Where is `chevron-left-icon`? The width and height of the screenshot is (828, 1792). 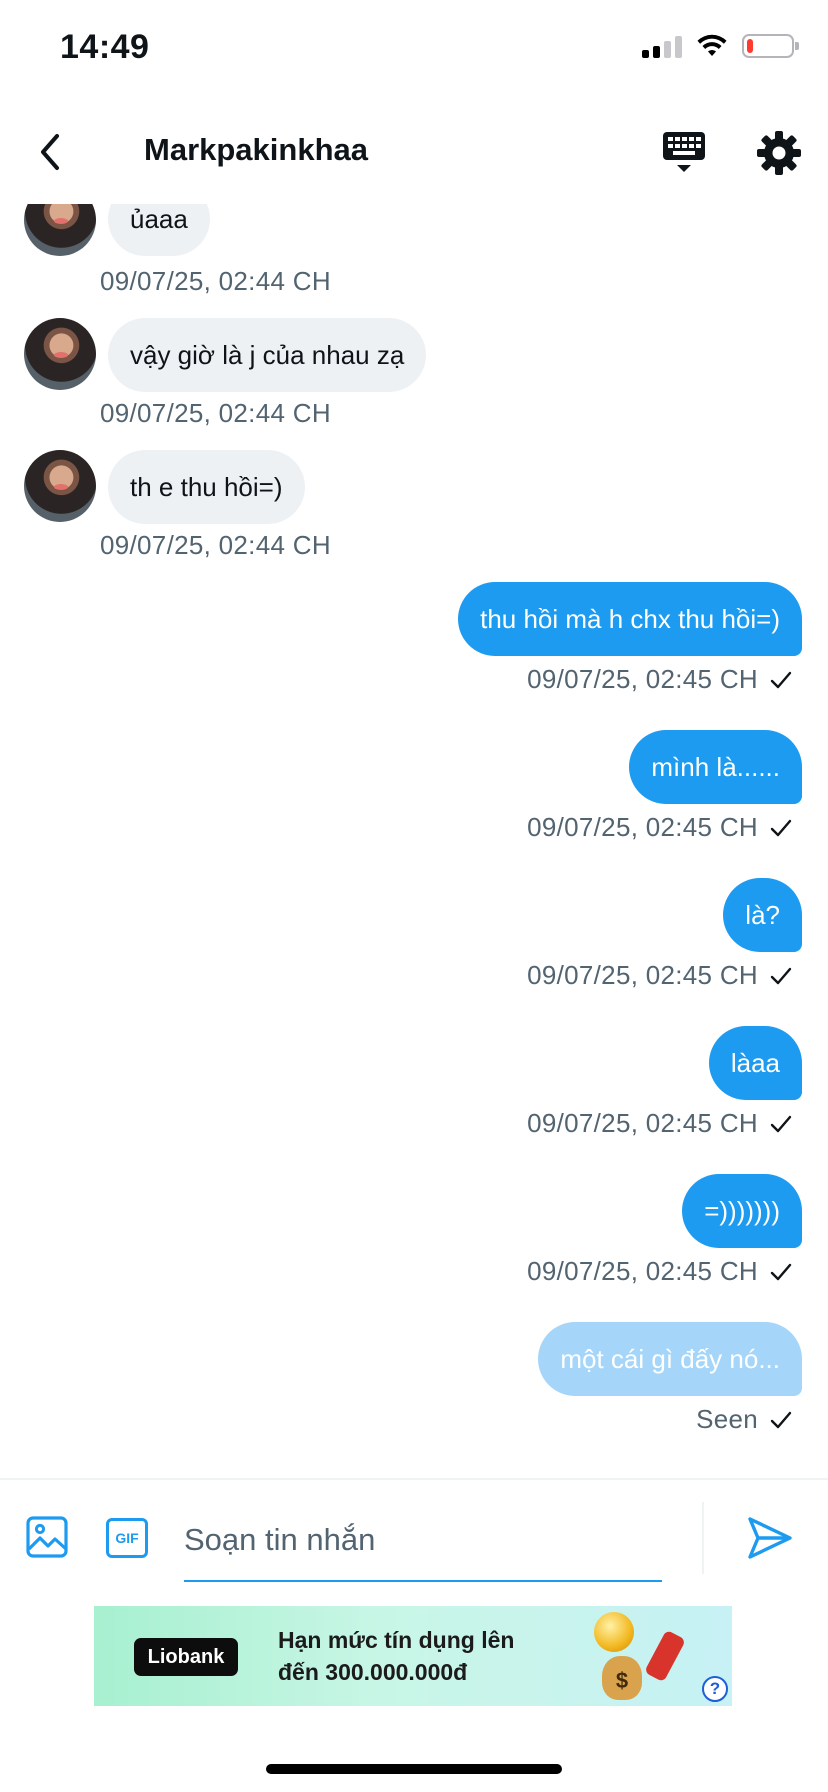 chevron-left-icon is located at coordinates (50, 152).